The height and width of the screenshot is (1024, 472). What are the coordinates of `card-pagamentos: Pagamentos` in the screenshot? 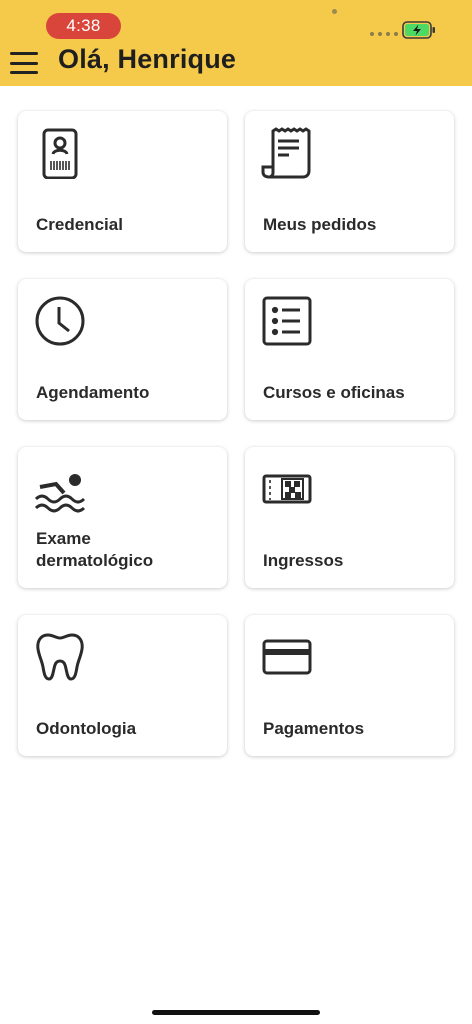 It's located at (349, 685).